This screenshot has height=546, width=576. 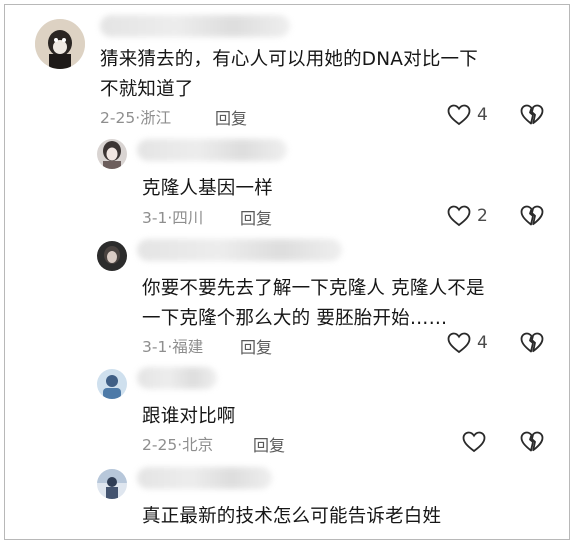 What do you see at coordinates (482, 216) in the screenshot?
I see `like-count: 2` at bounding box center [482, 216].